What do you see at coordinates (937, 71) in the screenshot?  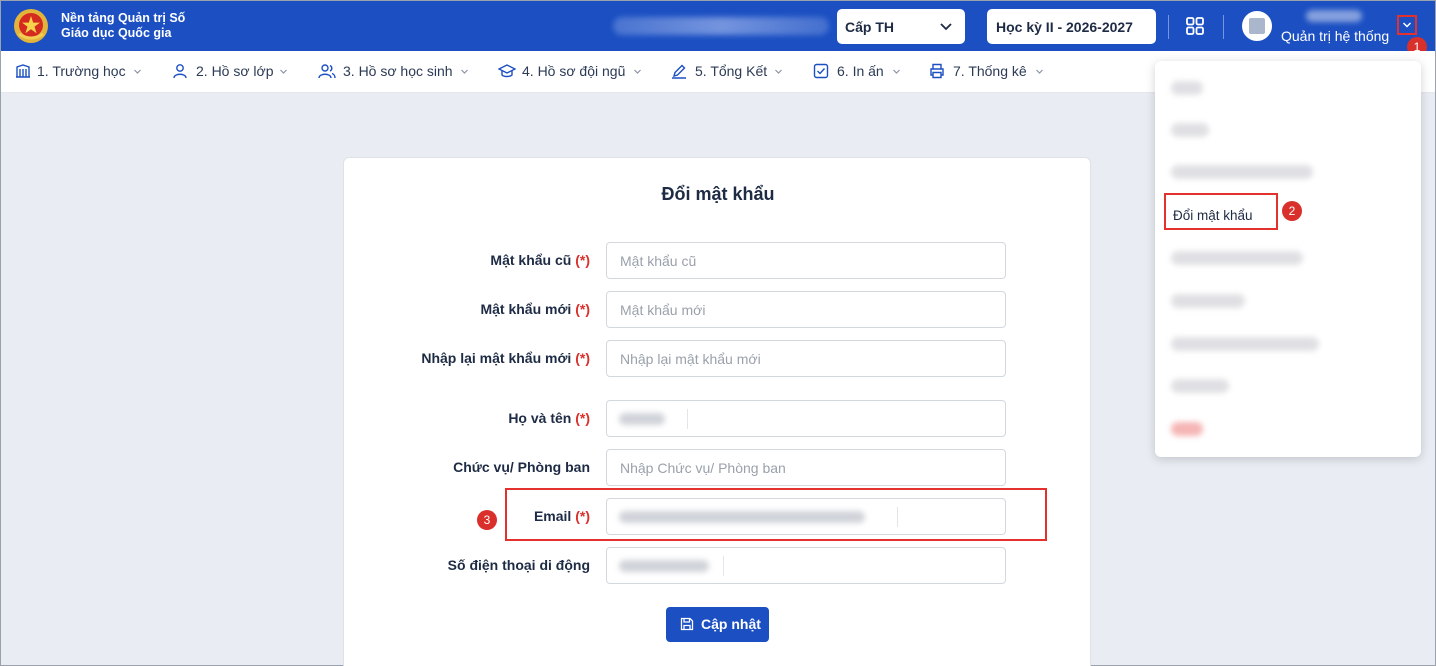 I see `printer-icon` at bounding box center [937, 71].